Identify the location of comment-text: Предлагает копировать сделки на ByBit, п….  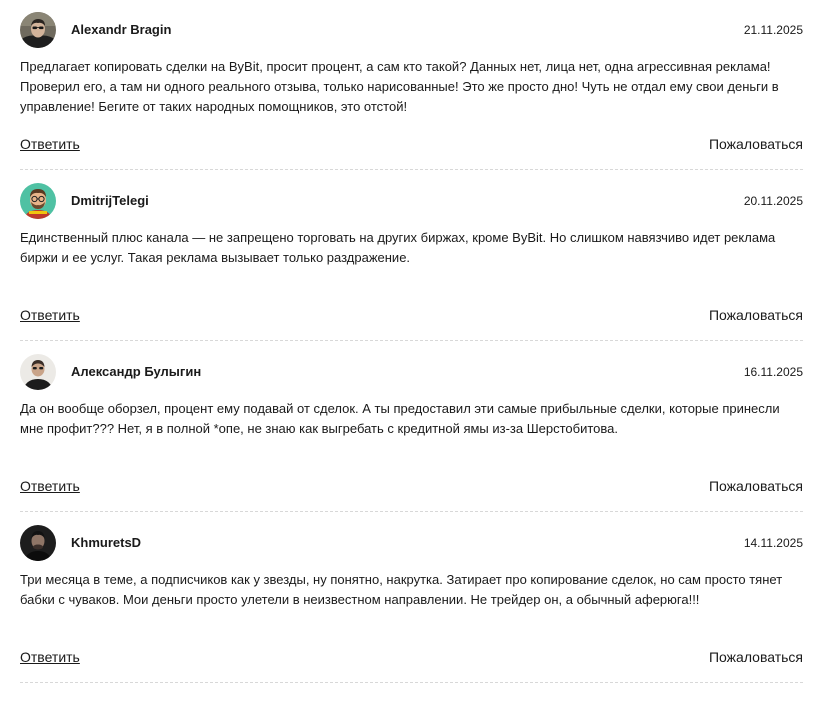
(399, 86).